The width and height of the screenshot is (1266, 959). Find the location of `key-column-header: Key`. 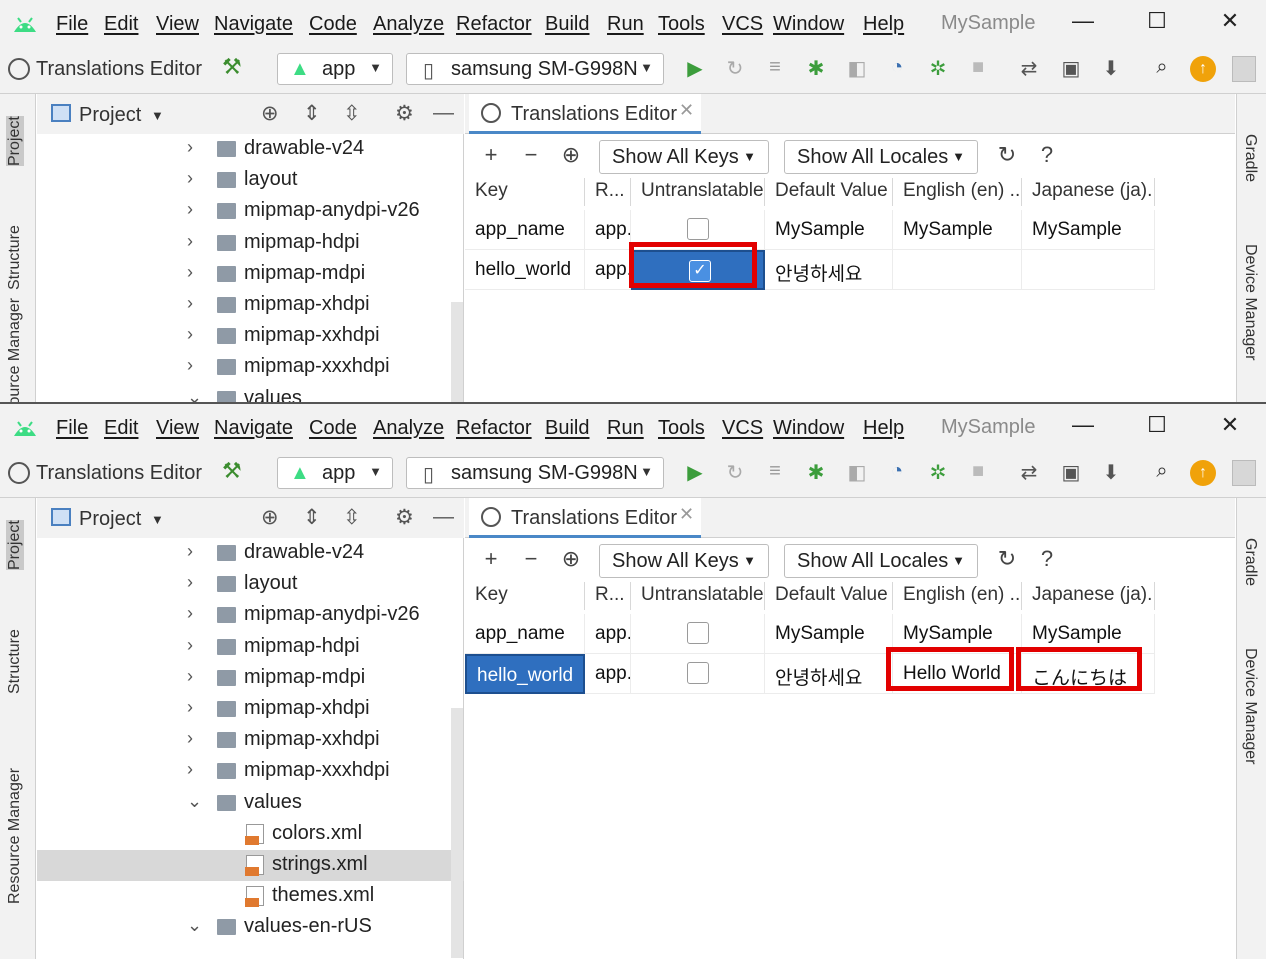

key-column-header: Key is located at coordinates (525, 192).